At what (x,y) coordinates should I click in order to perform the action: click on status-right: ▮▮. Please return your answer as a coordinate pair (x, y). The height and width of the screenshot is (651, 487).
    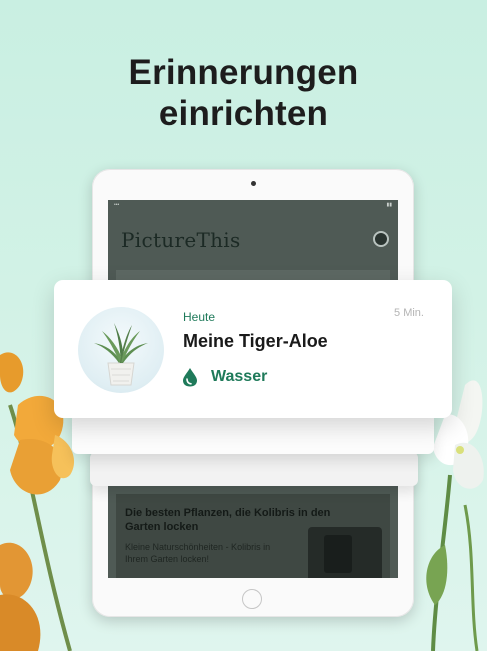
    Looking at the image, I should click on (389, 205).